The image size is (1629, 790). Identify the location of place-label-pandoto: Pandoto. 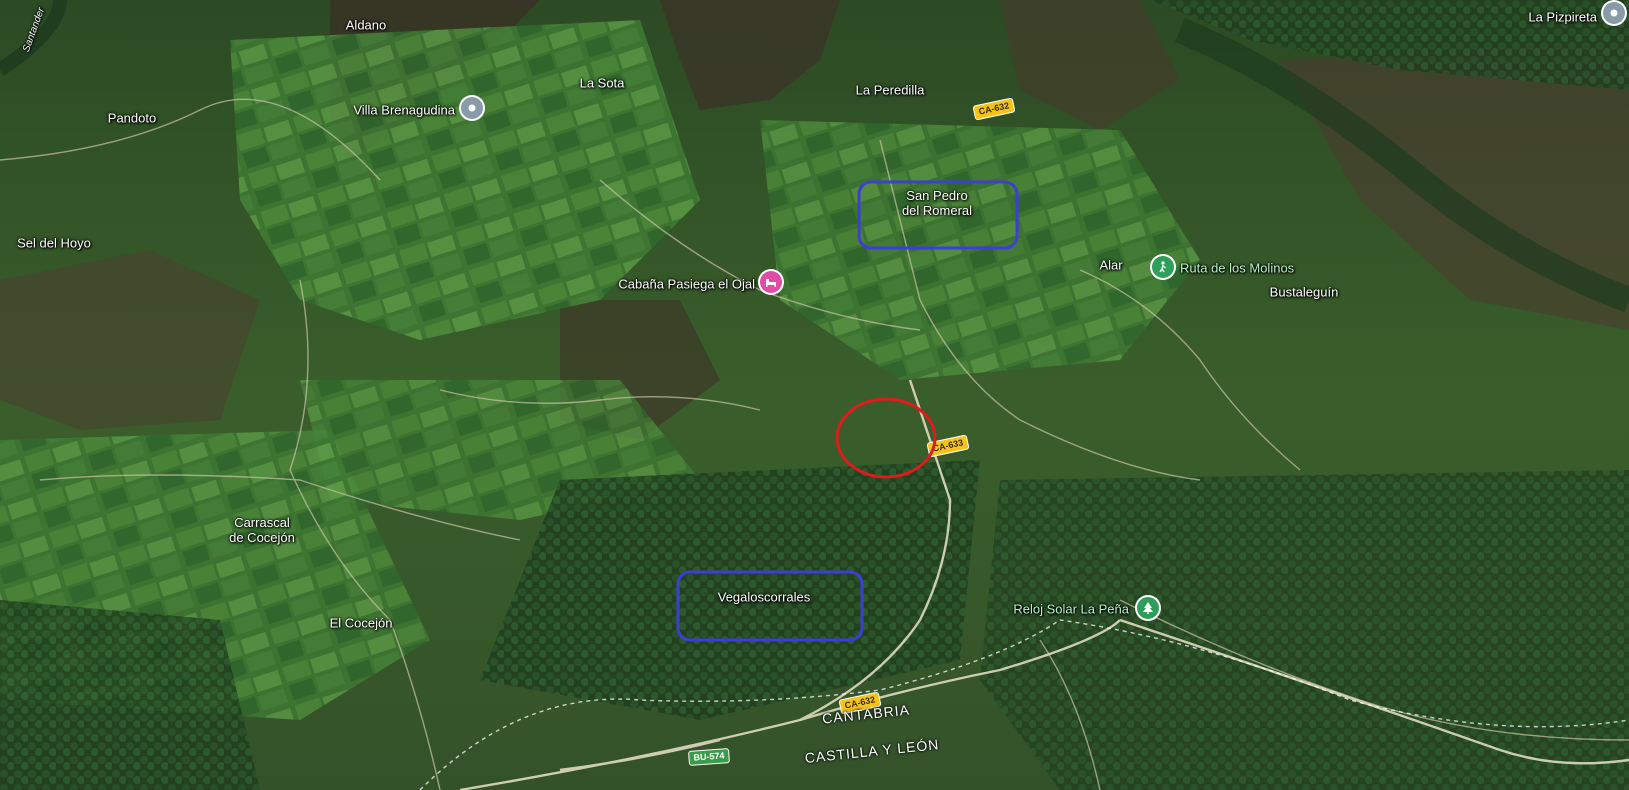
(132, 118).